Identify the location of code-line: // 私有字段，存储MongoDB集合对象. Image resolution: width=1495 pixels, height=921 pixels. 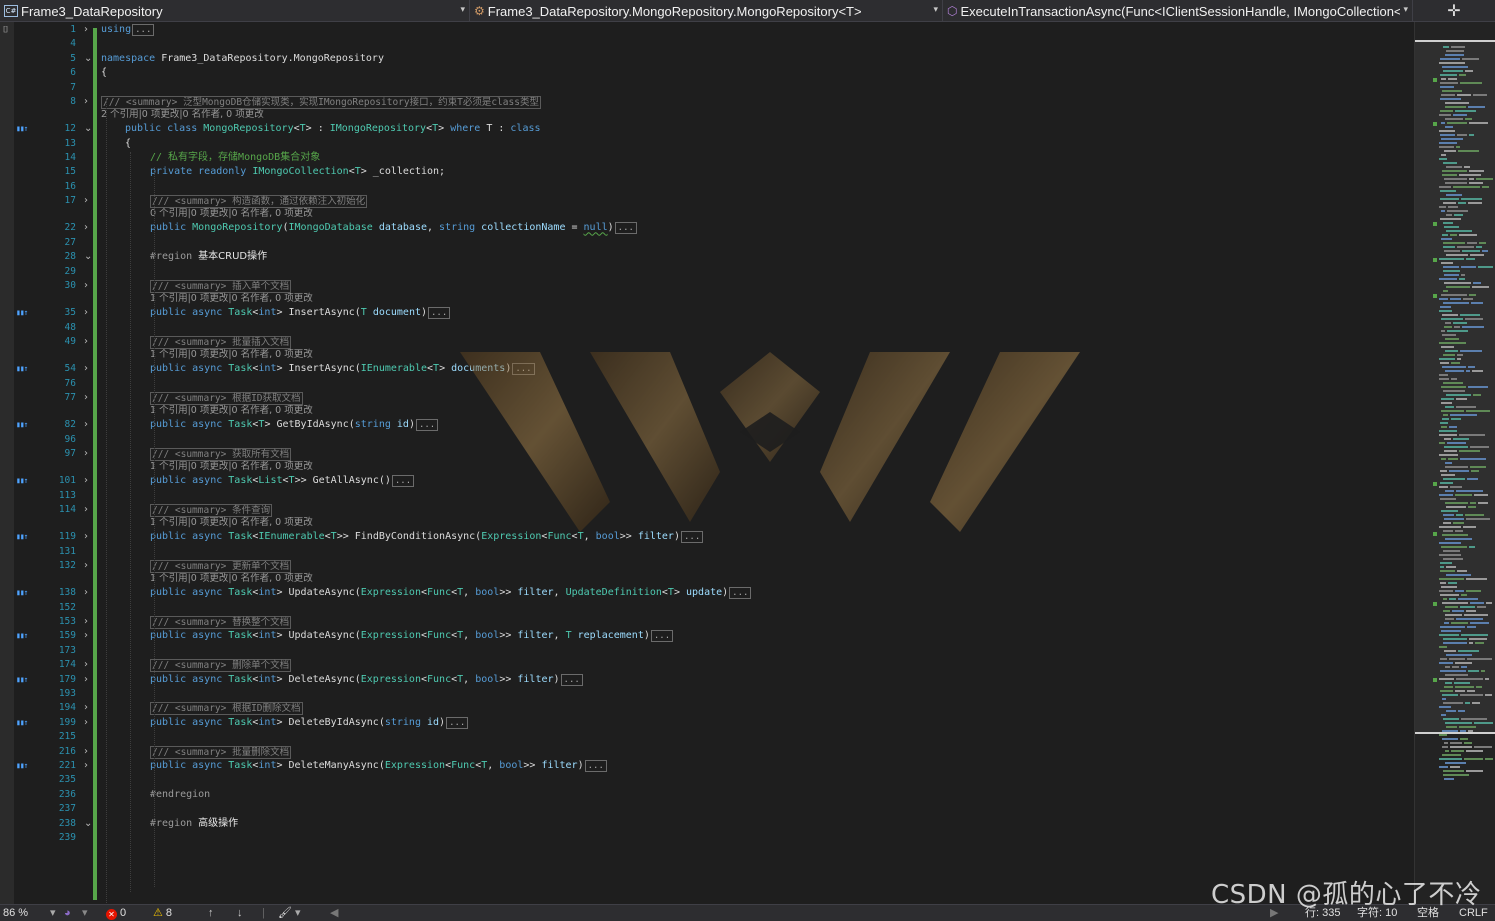
(235, 157).